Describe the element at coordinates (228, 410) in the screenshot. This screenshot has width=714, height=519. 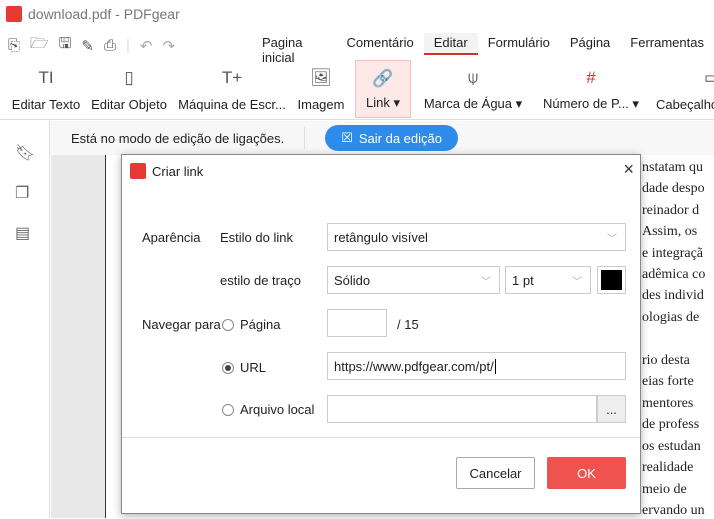
I see `local-file-radio` at that location.